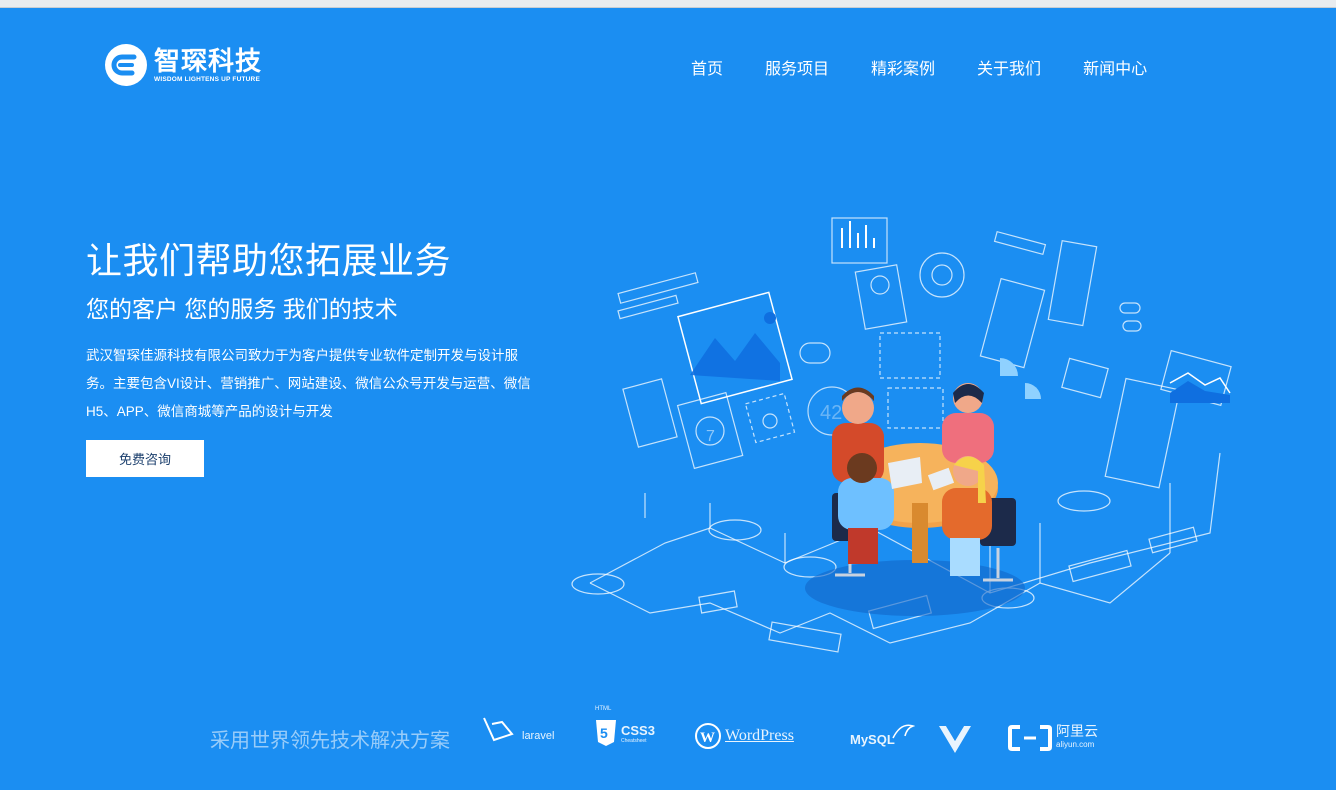  Describe the element at coordinates (208, 60) in the screenshot. I see `brand-name: 智琛科技` at that location.